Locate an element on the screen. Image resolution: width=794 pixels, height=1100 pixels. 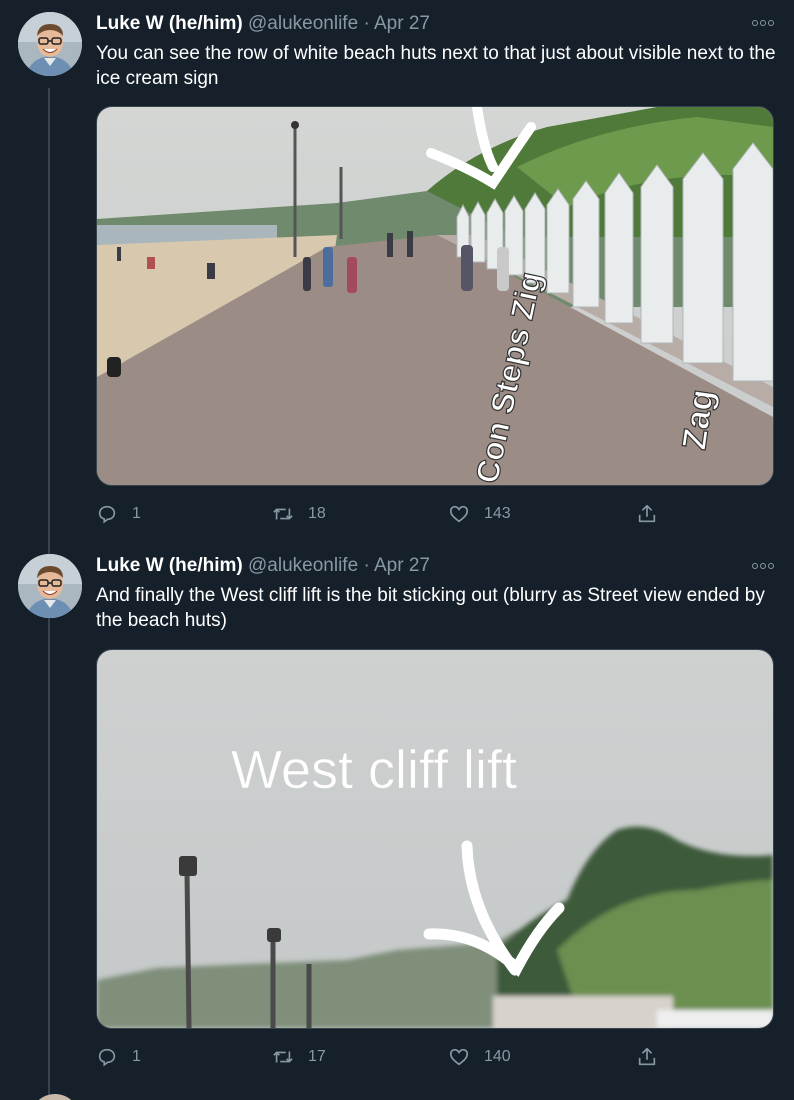
retweet-button: 18 is located at coordinates (299, 514).